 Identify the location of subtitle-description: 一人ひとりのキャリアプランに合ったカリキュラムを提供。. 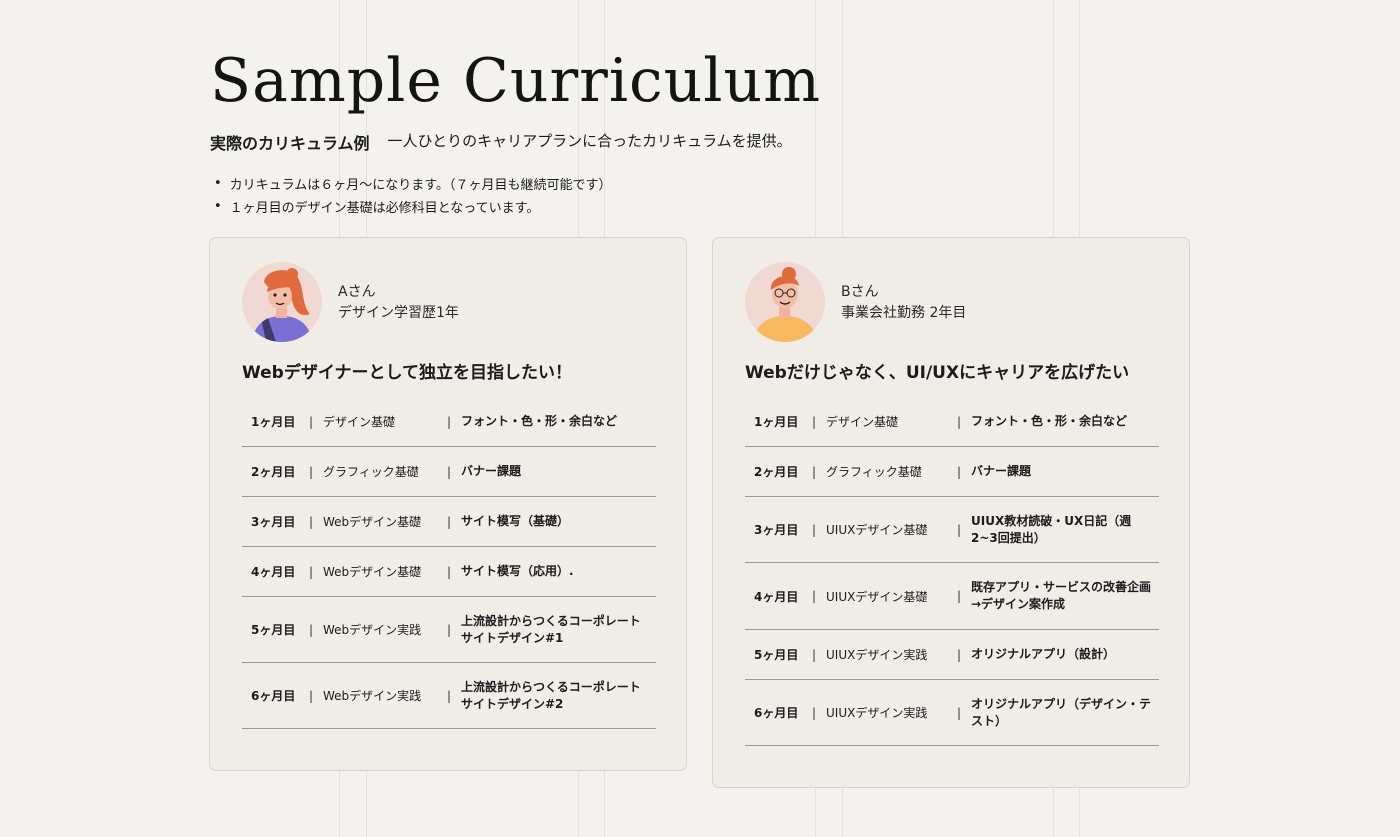
(589, 141).